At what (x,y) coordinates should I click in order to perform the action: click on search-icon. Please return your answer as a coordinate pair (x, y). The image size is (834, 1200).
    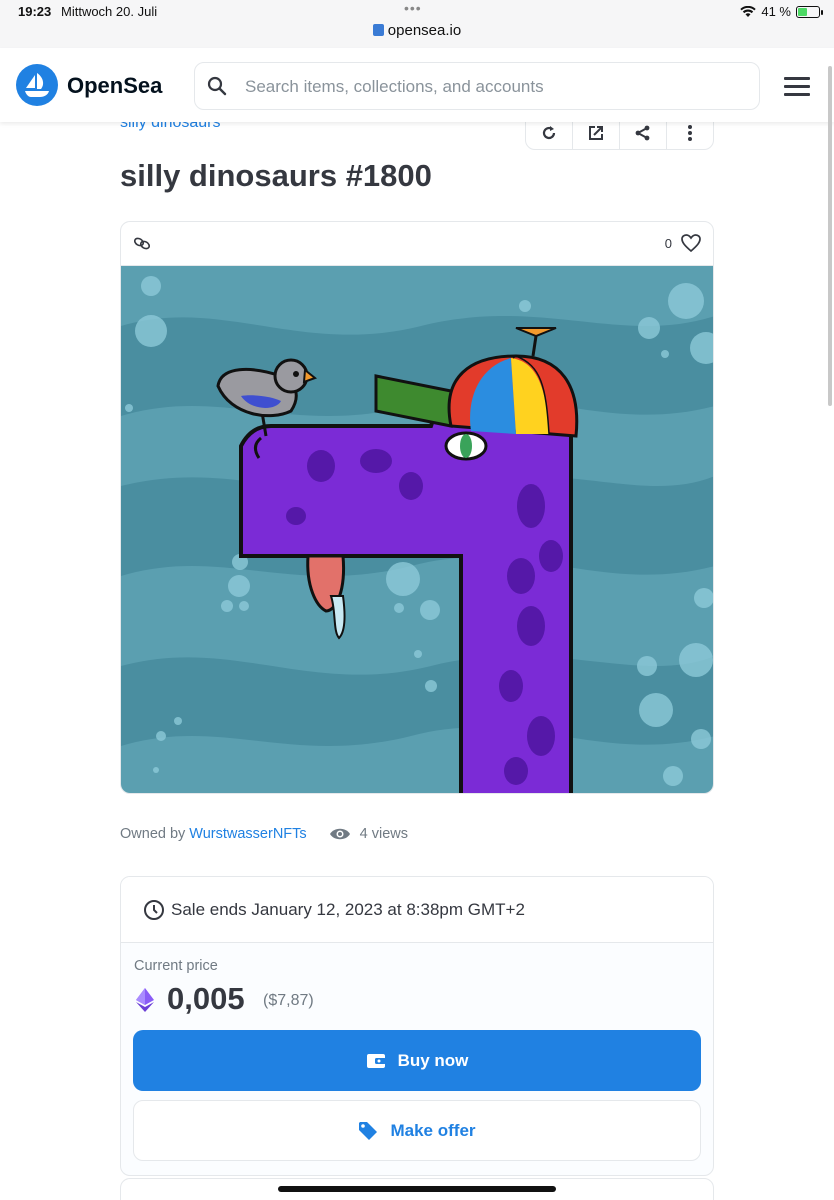
    Looking at the image, I should click on (217, 86).